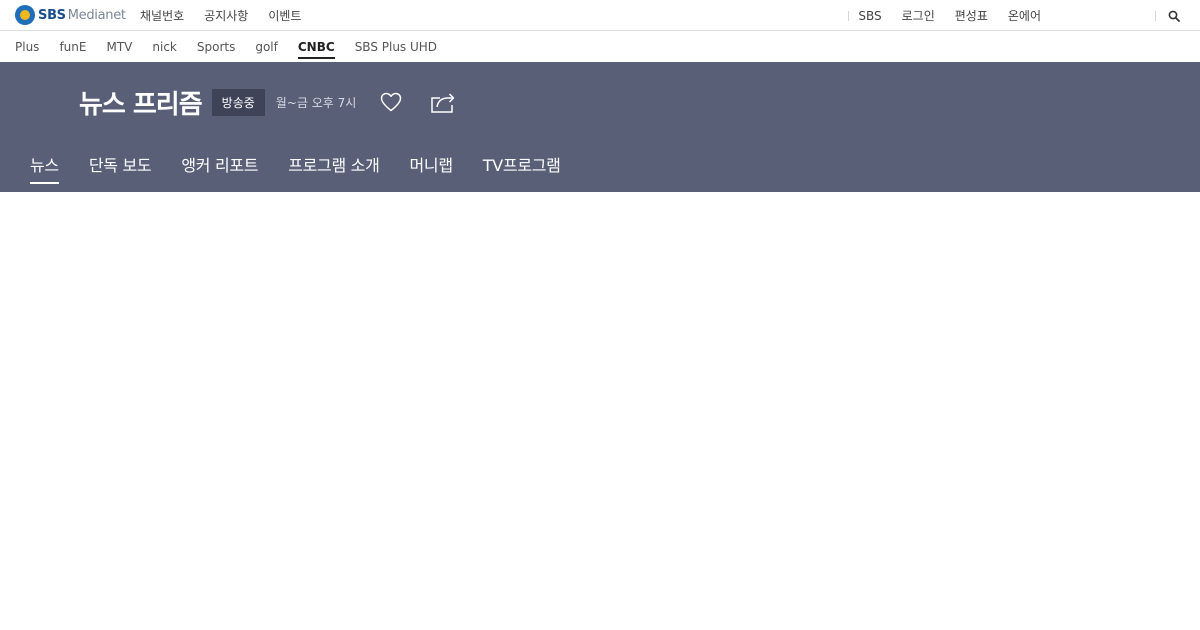 The height and width of the screenshot is (630, 1200). Describe the element at coordinates (141, 104) in the screenshot. I see `program-title: 뉴스 프리즘` at that location.